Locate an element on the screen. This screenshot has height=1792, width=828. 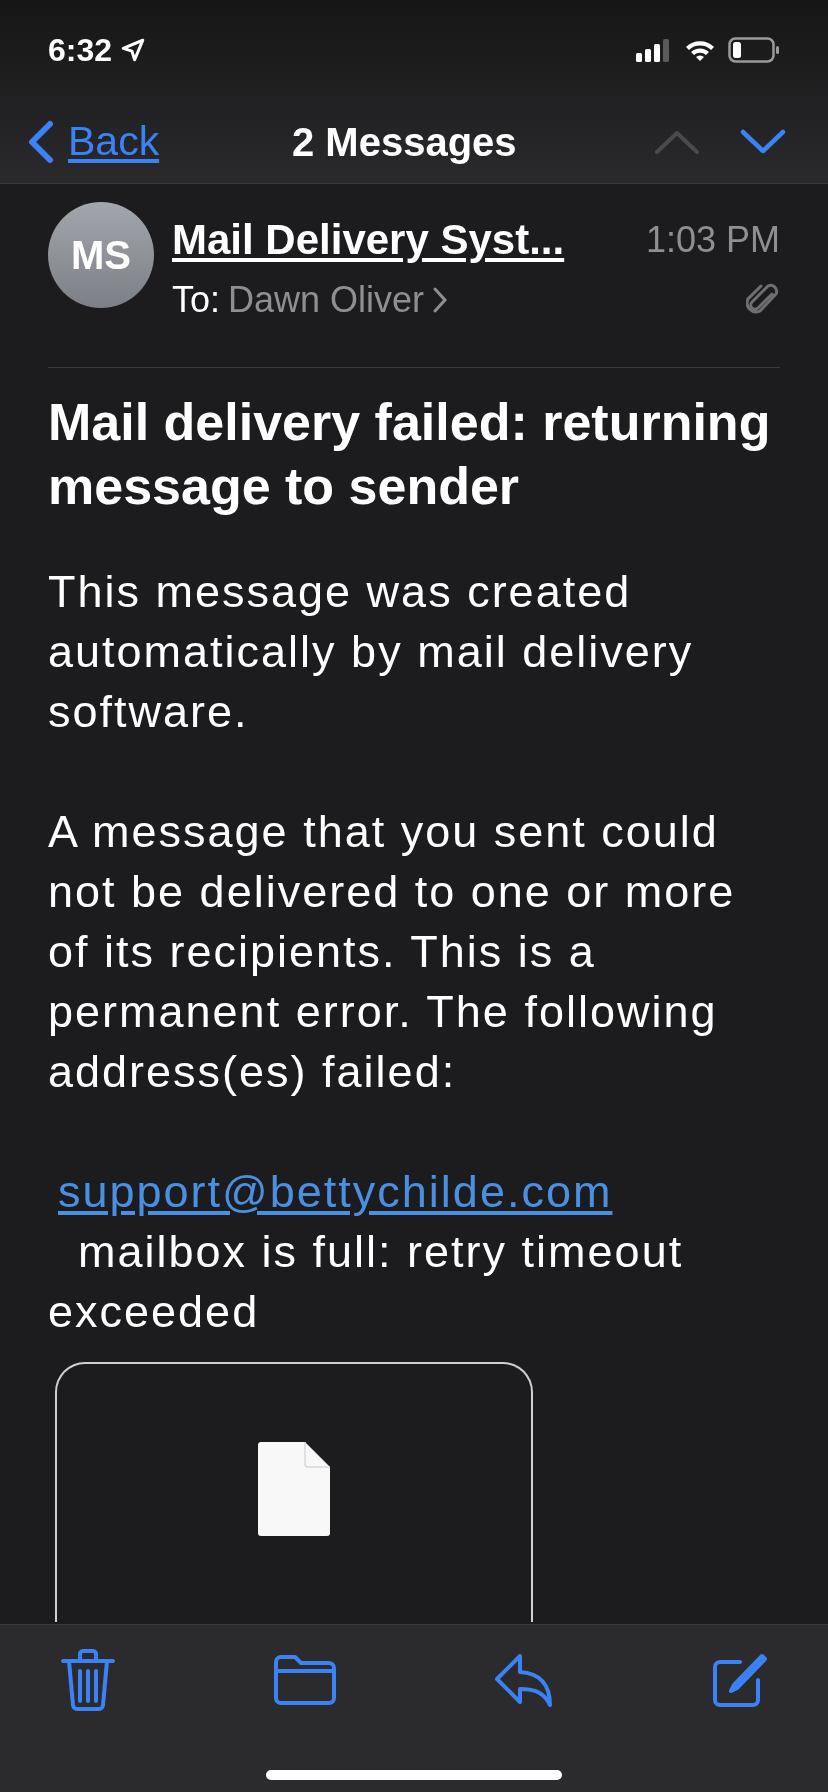
back-link: Back is located at coordinates (92, 141).